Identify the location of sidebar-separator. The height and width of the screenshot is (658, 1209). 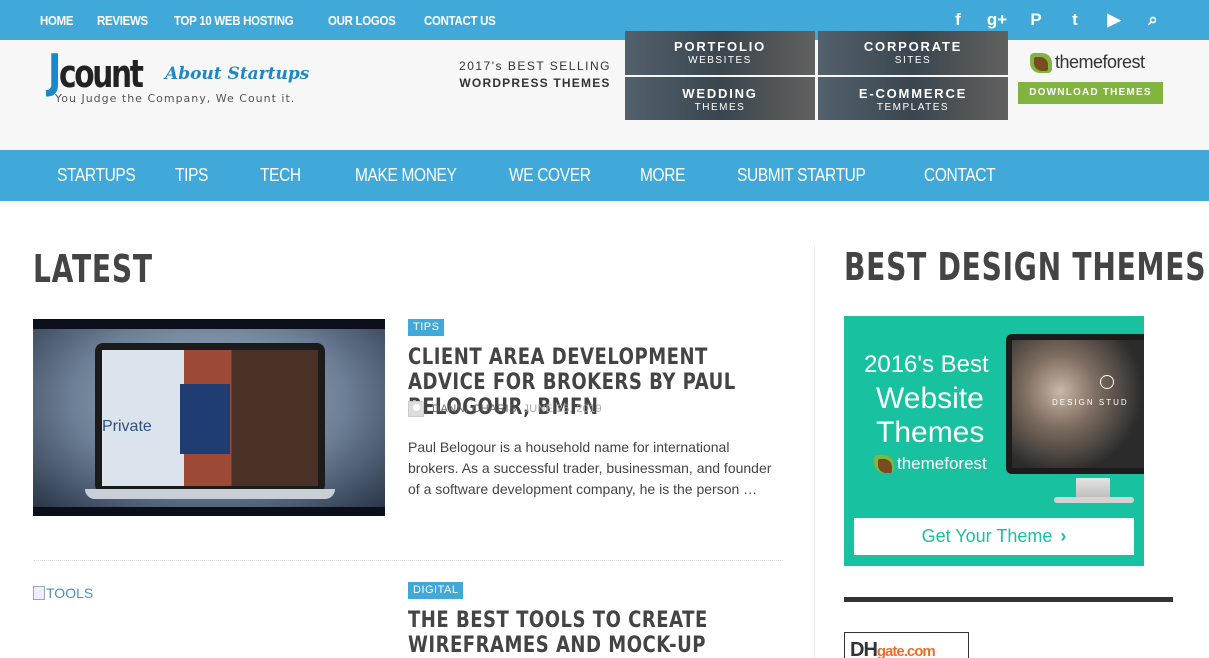
(1008, 599).